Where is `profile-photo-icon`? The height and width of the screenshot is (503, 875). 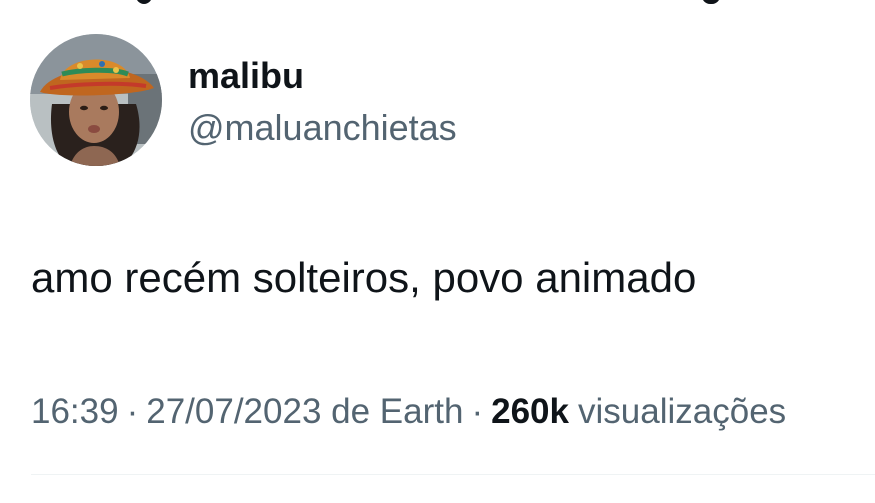
profile-photo-icon is located at coordinates (96, 100).